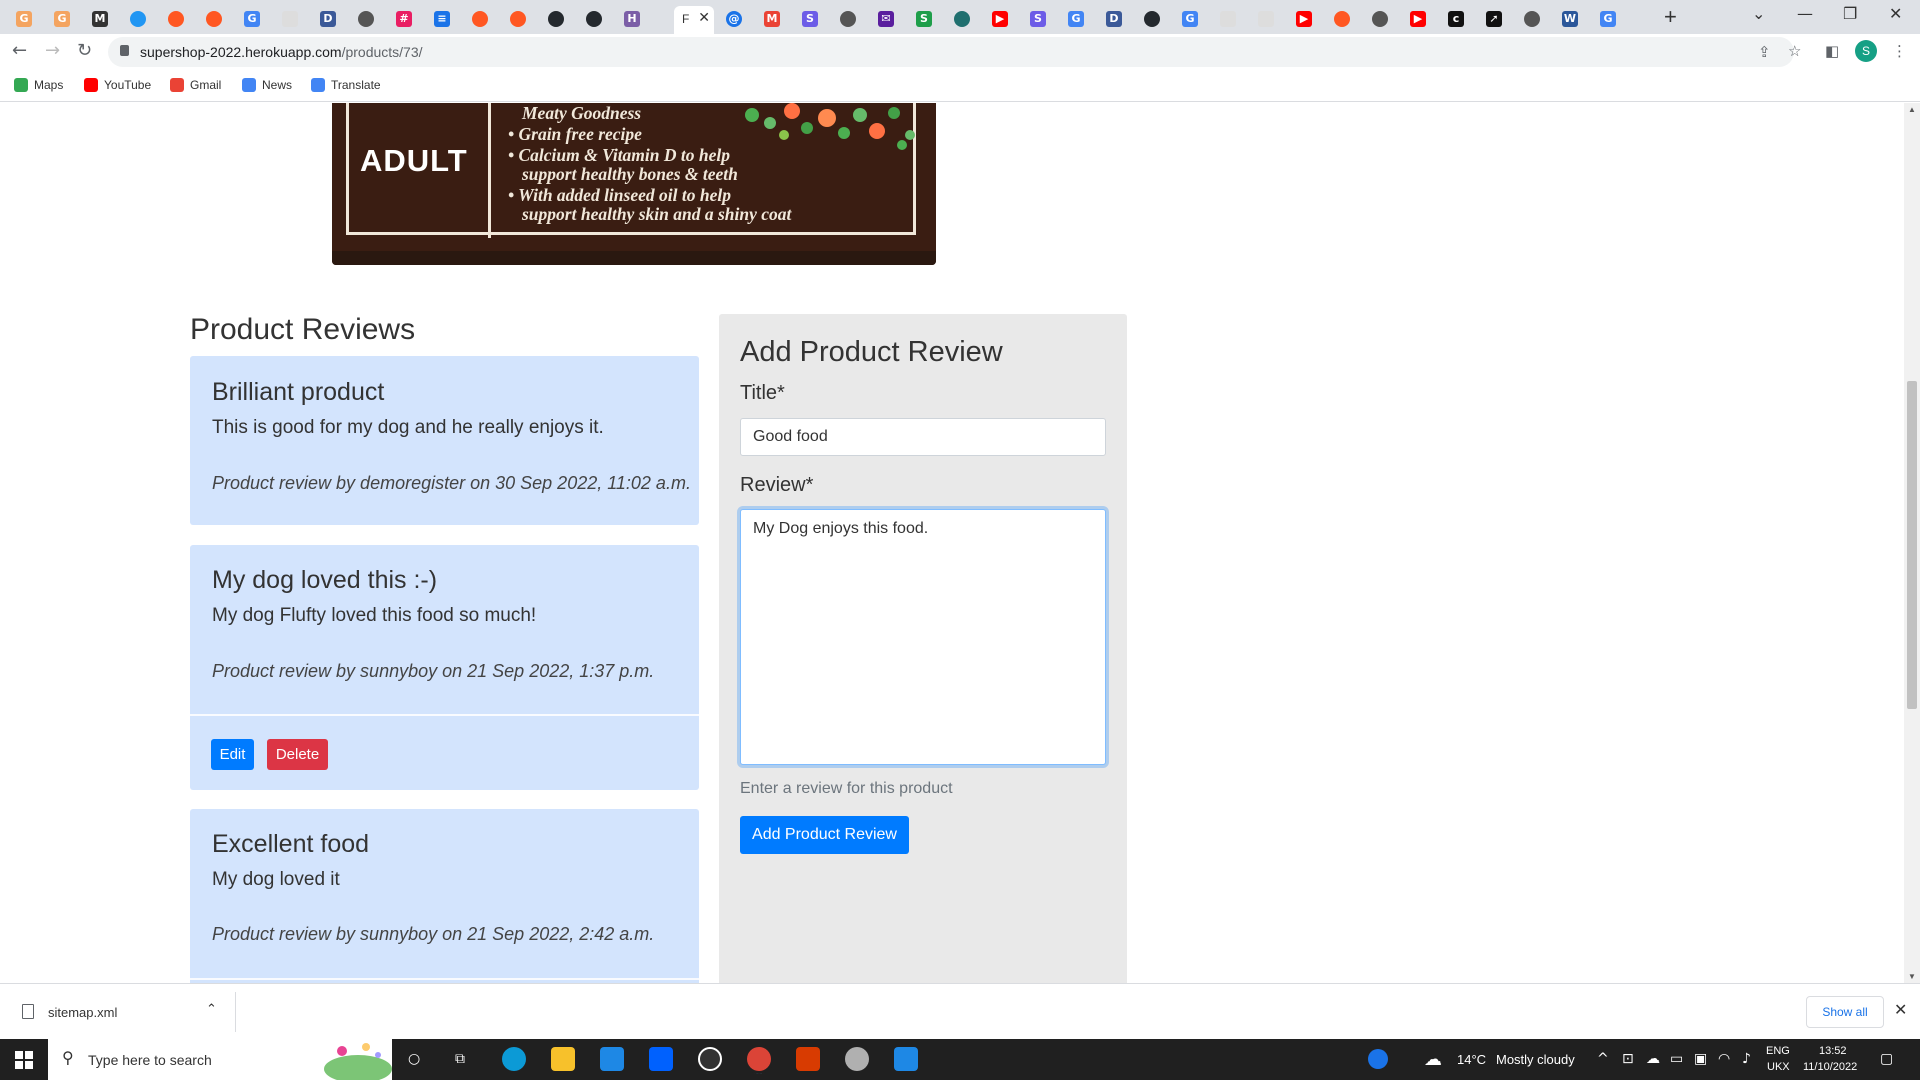 This screenshot has height=1080, width=1920. I want to click on back-arrow-icon: ←, so click(19, 50).